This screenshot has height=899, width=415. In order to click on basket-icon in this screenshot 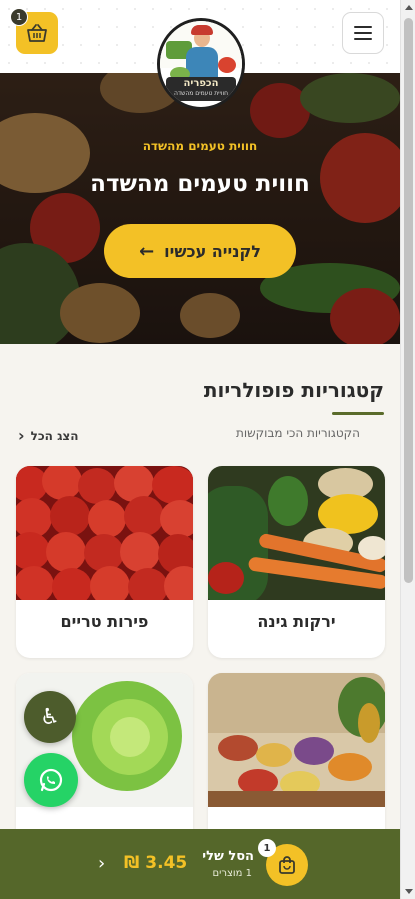, I will do `click(37, 33)`.